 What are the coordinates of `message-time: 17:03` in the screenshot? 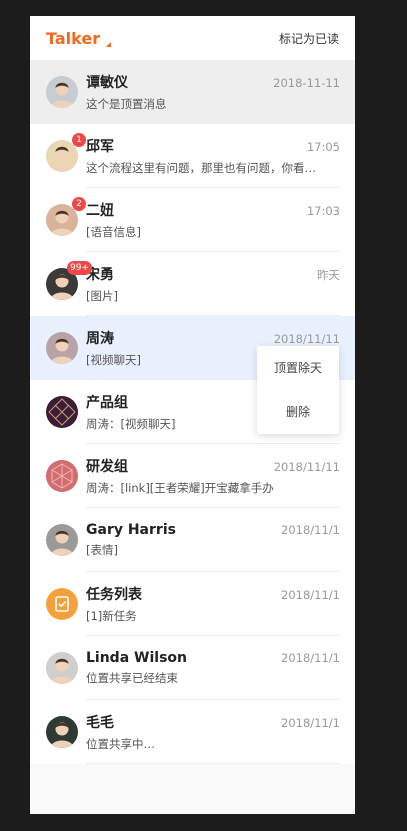 It's located at (323, 211).